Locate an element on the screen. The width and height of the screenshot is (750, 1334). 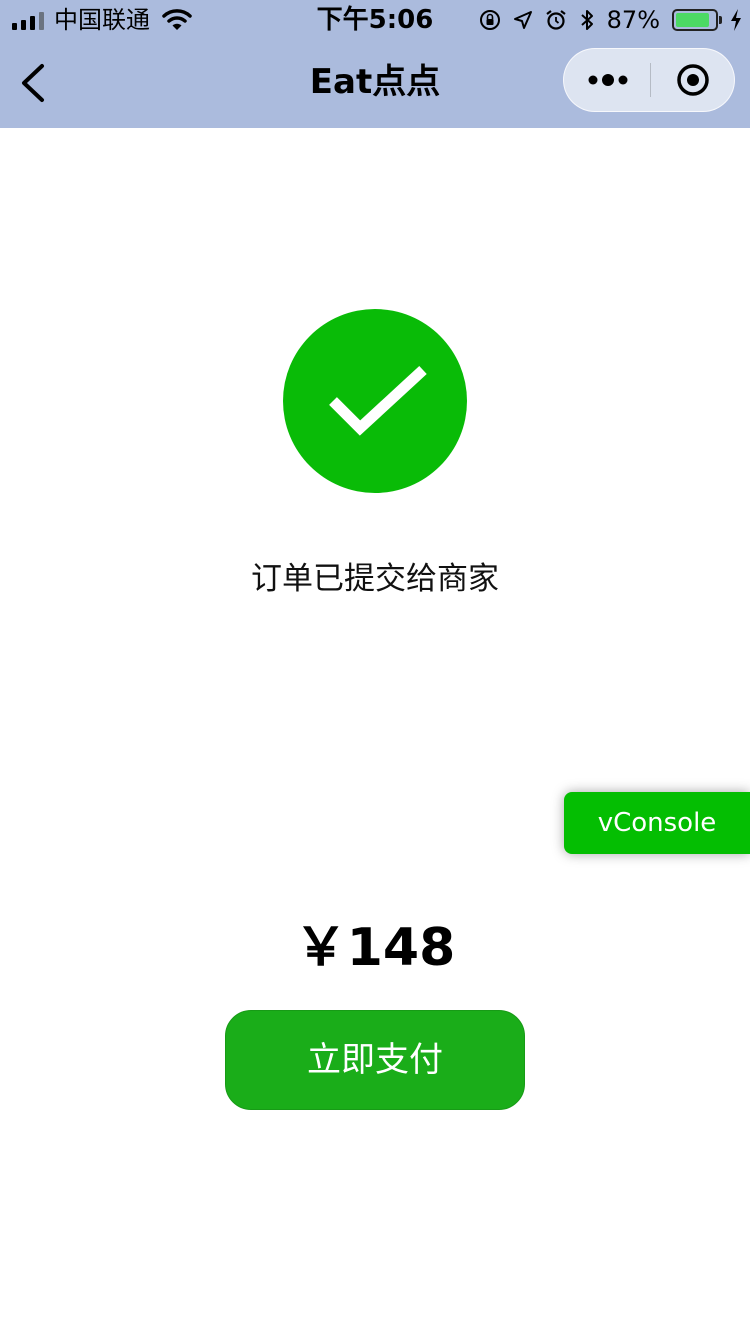
status-indicators: 87% is located at coordinates (610, 20).